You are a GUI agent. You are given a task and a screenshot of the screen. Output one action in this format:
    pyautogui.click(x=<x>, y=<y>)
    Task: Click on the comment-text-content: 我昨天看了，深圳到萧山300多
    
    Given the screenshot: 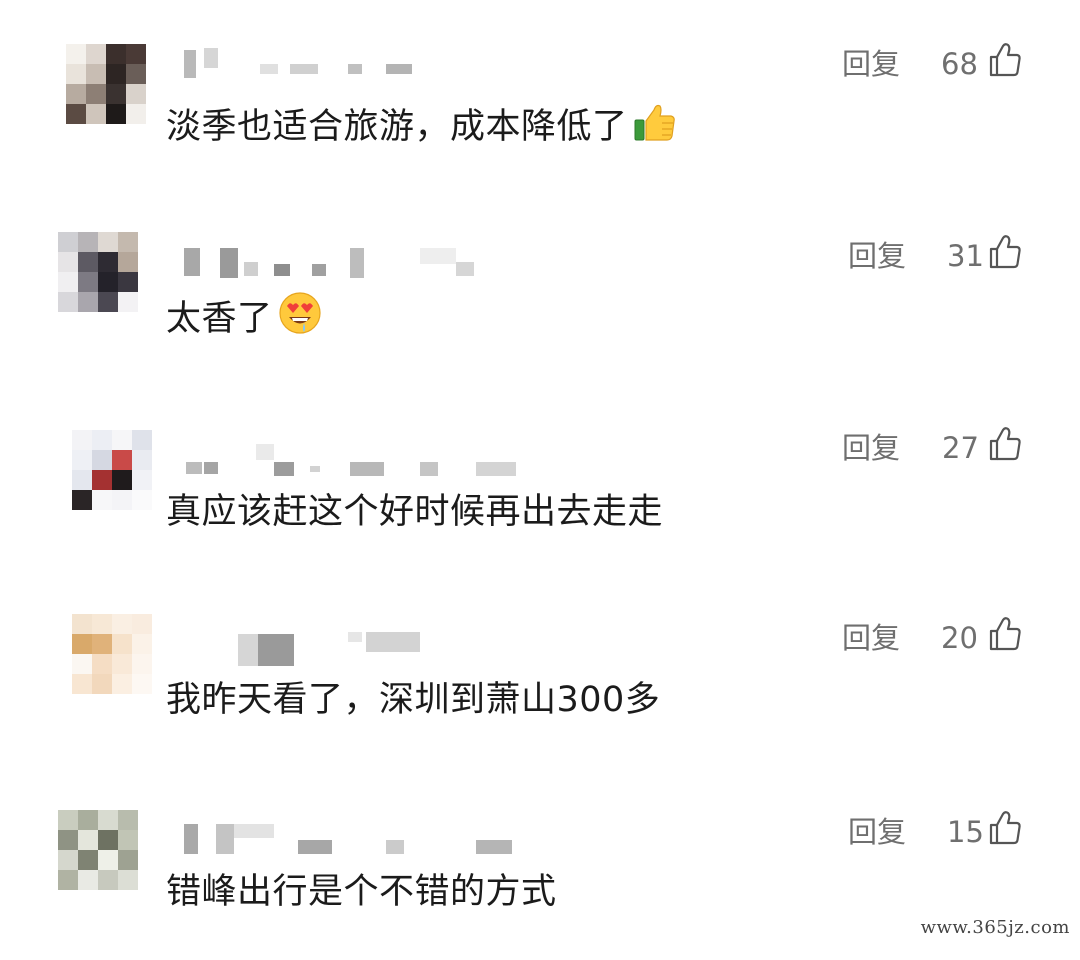 What is the action you would take?
    pyautogui.click(x=413, y=700)
    